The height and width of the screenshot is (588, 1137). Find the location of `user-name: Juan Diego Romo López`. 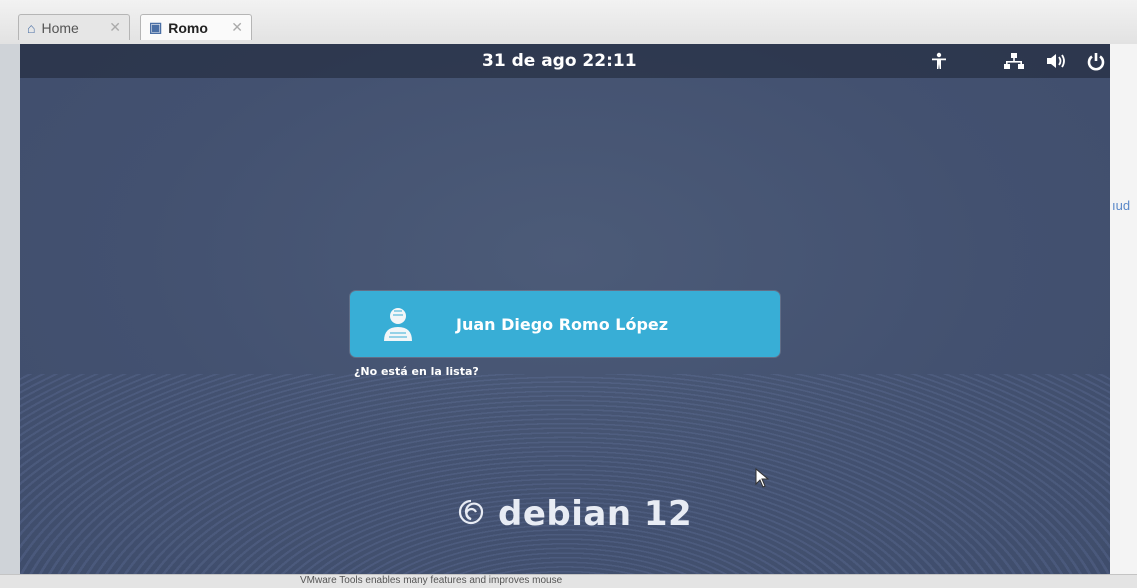

user-name: Juan Diego Romo López is located at coordinates (562, 324).